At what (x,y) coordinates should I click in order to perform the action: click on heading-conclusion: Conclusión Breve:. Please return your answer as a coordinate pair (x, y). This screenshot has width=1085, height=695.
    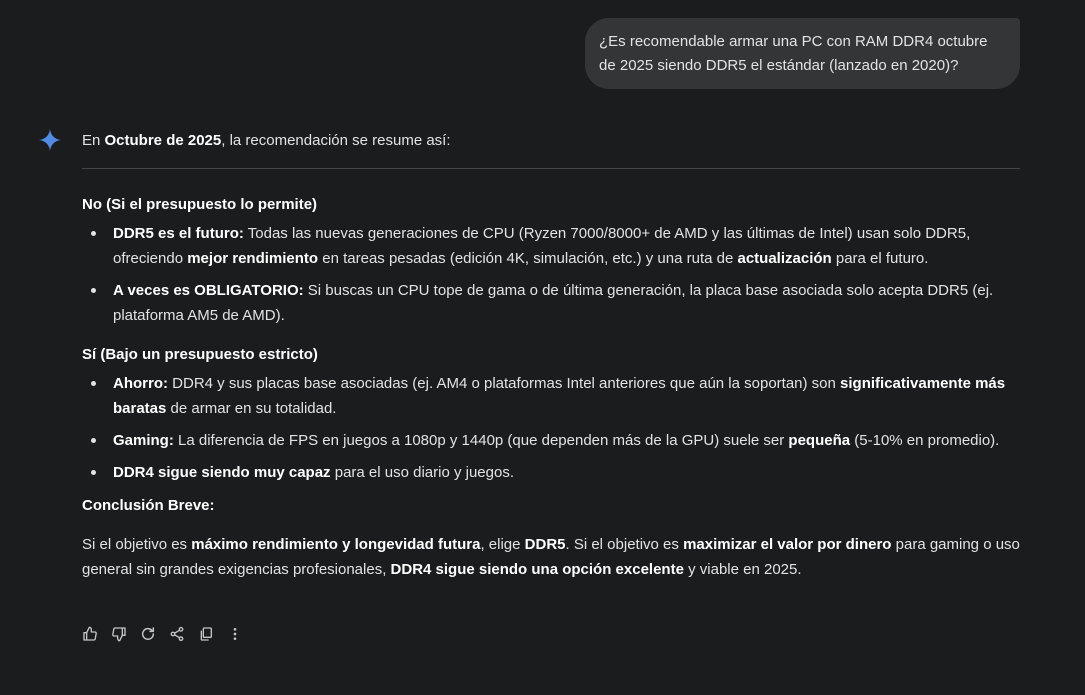
    Looking at the image, I should click on (148, 505).